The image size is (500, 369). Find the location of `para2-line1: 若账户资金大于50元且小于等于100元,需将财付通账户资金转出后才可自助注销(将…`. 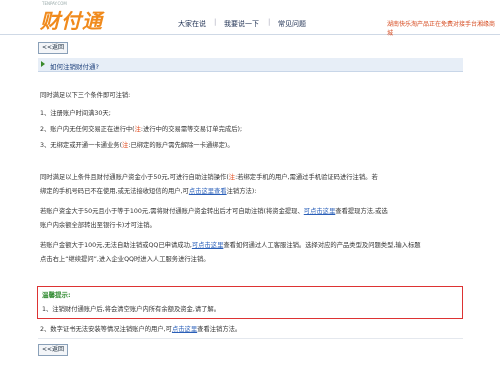

para2-line1: 若账户资金大于50元且小于等于100元,需将财付通账户资金转出后才可自助注销(将… is located at coordinates (214, 211).